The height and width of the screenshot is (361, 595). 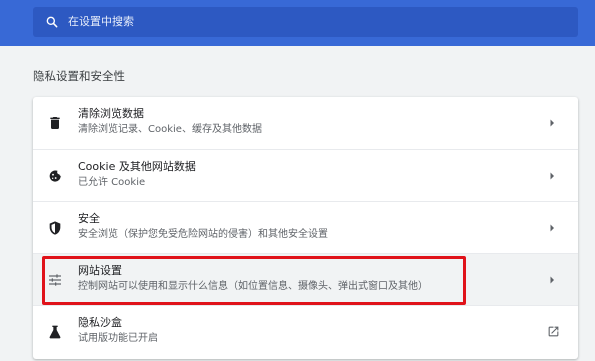 What do you see at coordinates (203, 234) in the screenshot?
I see `row-subtitle: 安全浏览（保护您免受危险网站的侵害）和其他安全设置` at bounding box center [203, 234].